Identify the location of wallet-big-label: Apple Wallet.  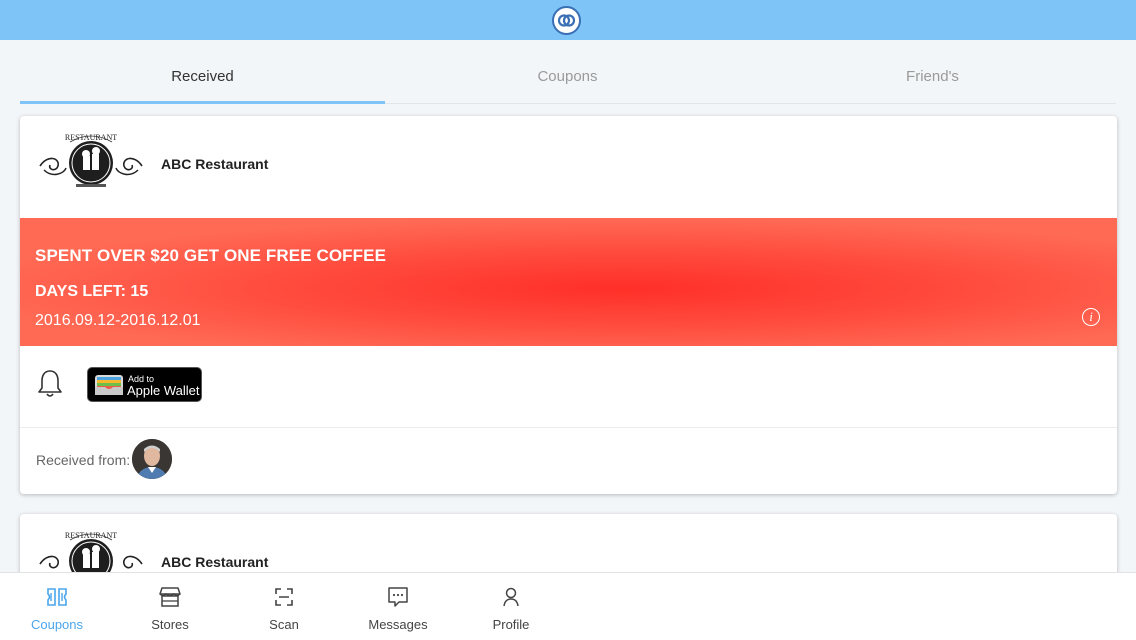
(163, 390).